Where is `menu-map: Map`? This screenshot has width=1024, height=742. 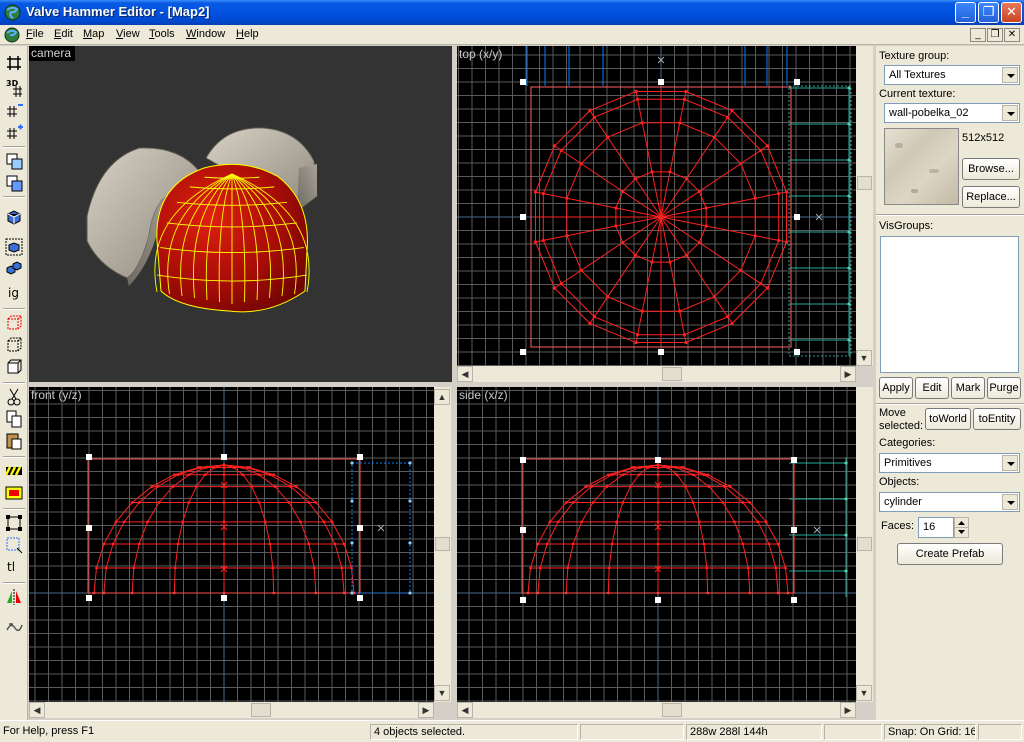
menu-map: Map is located at coordinates (93, 34).